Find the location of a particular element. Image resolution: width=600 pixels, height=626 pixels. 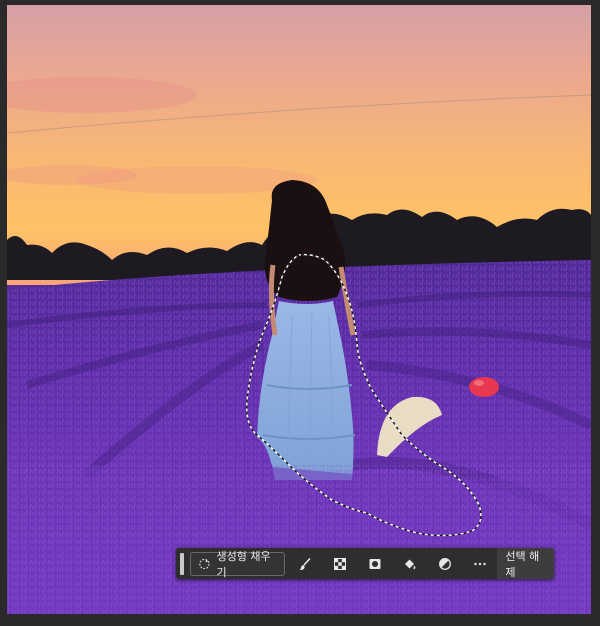

mask-icon is located at coordinates (375, 563).